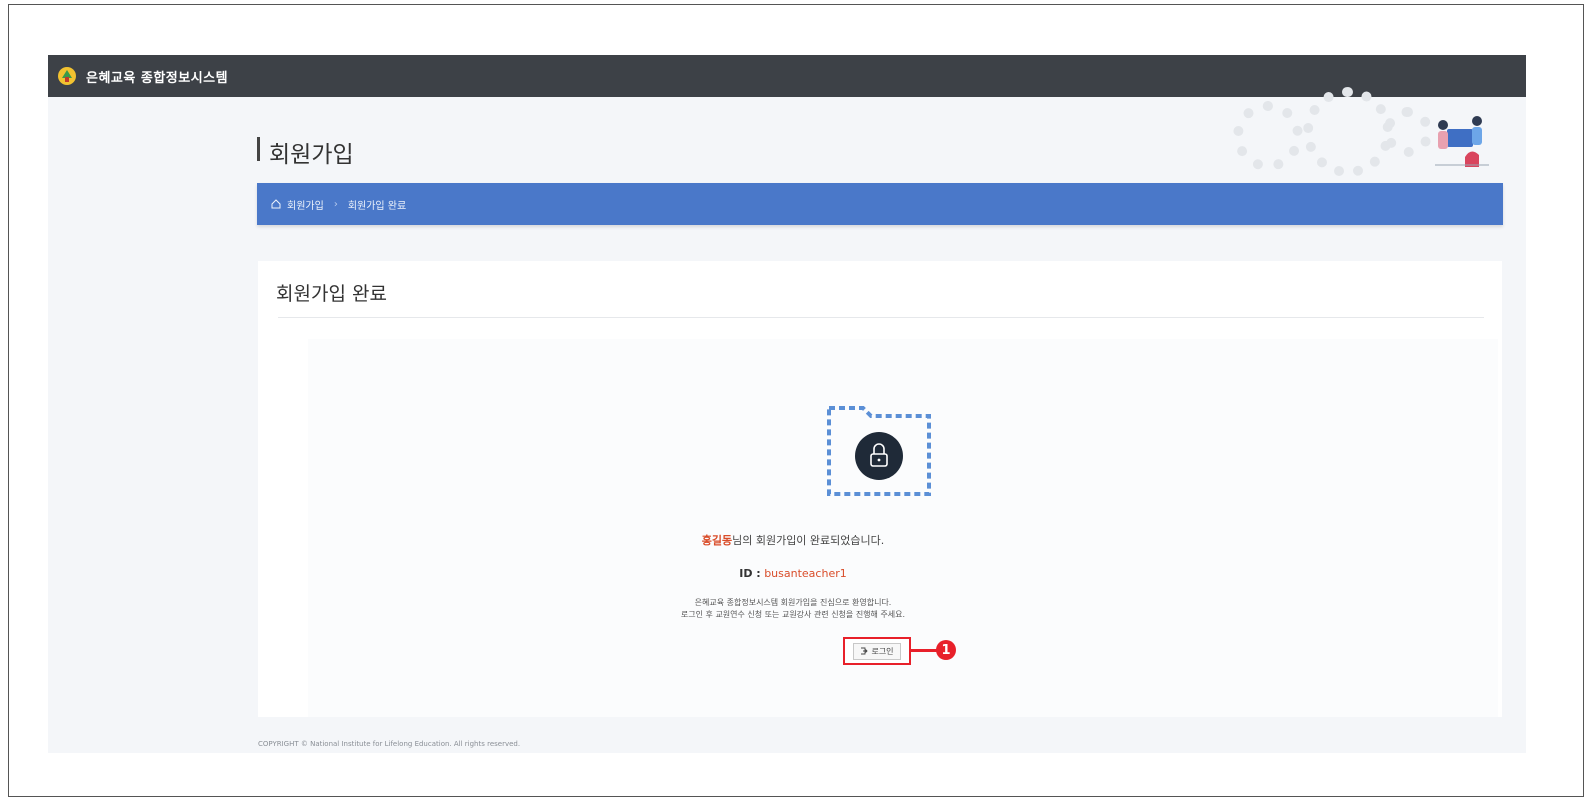 This screenshot has height=799, width=1586. Describe the element at coordinates (157, 76) in the screenshot. I see `app-title: 은혜교육 종합정보시스템` at that location.